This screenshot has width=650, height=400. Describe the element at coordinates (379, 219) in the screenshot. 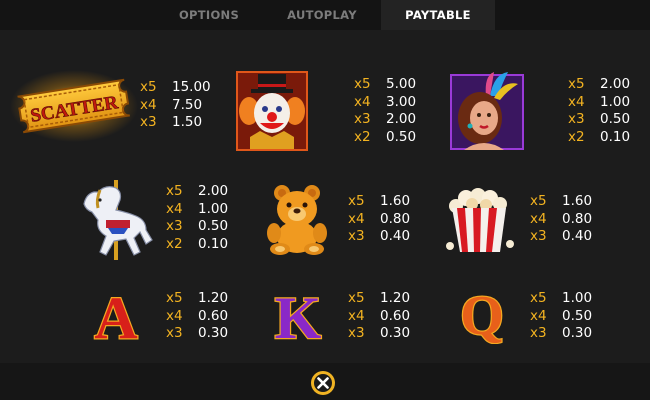

I see `teddy-bear-paytable: x5 1.60 x4 0.80 x3 0.40` at that location.